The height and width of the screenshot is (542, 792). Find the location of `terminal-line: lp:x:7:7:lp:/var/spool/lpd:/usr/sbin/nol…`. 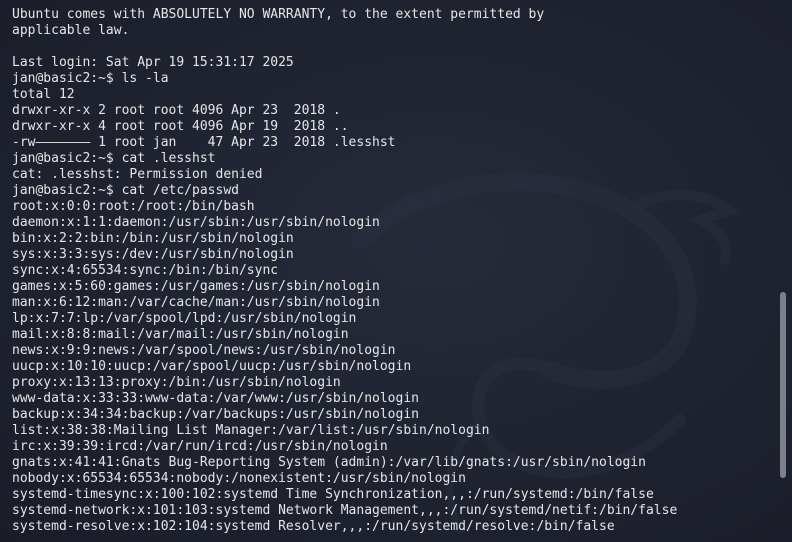

terminal-line: lp:x:7:7:lp:/var/spool/lpd:/usr/sbin/nol… is located at coordinates (184, 318).